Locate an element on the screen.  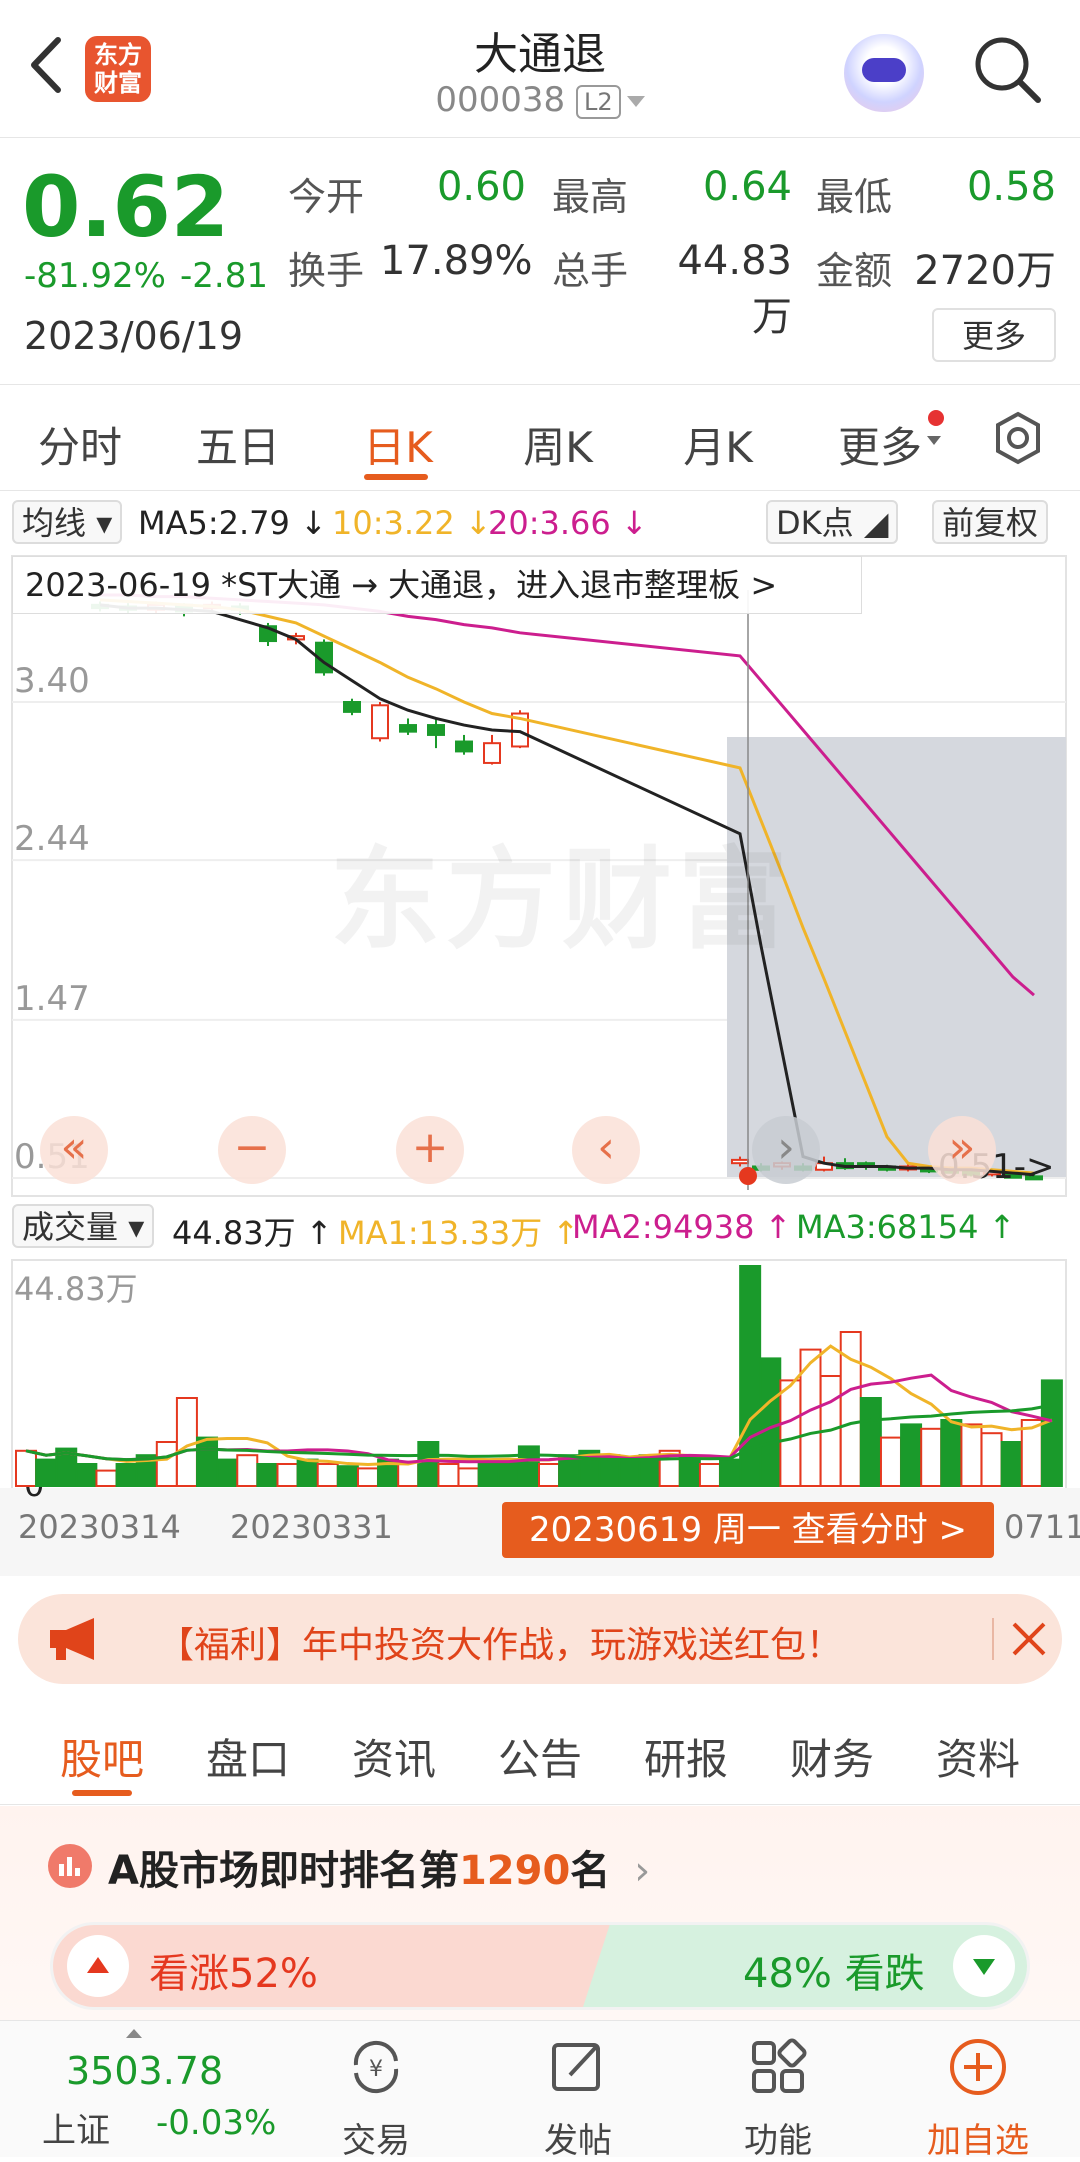
robot-avatar-icon is located at coordinates (884, 73).